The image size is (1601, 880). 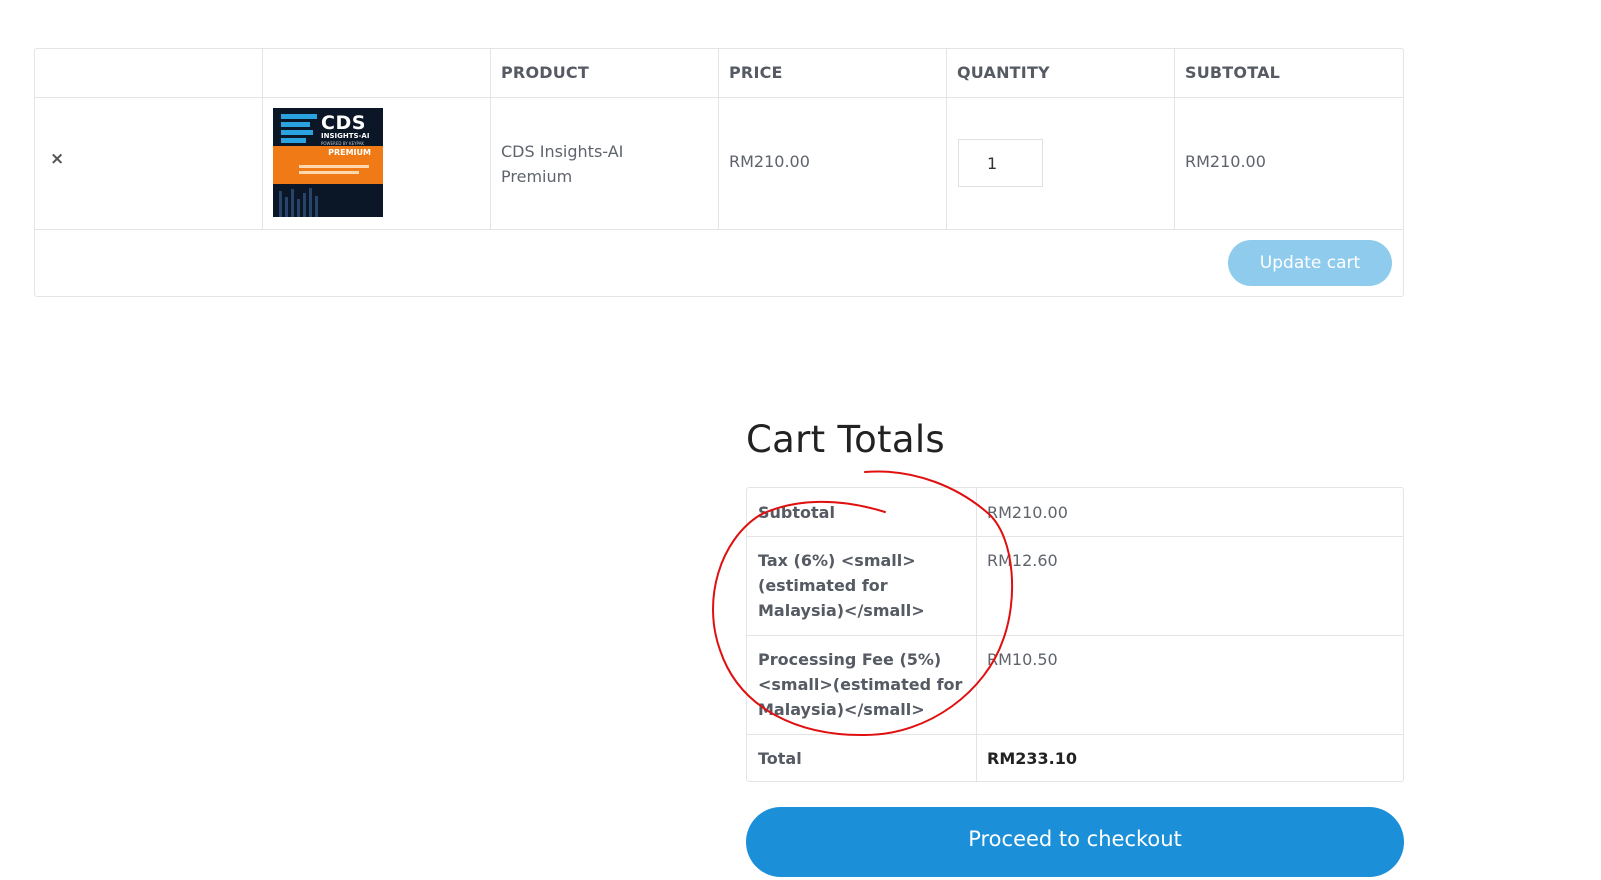 I want to click on totals-label-line: <small>(estimated for, so click(x=860, y=684).